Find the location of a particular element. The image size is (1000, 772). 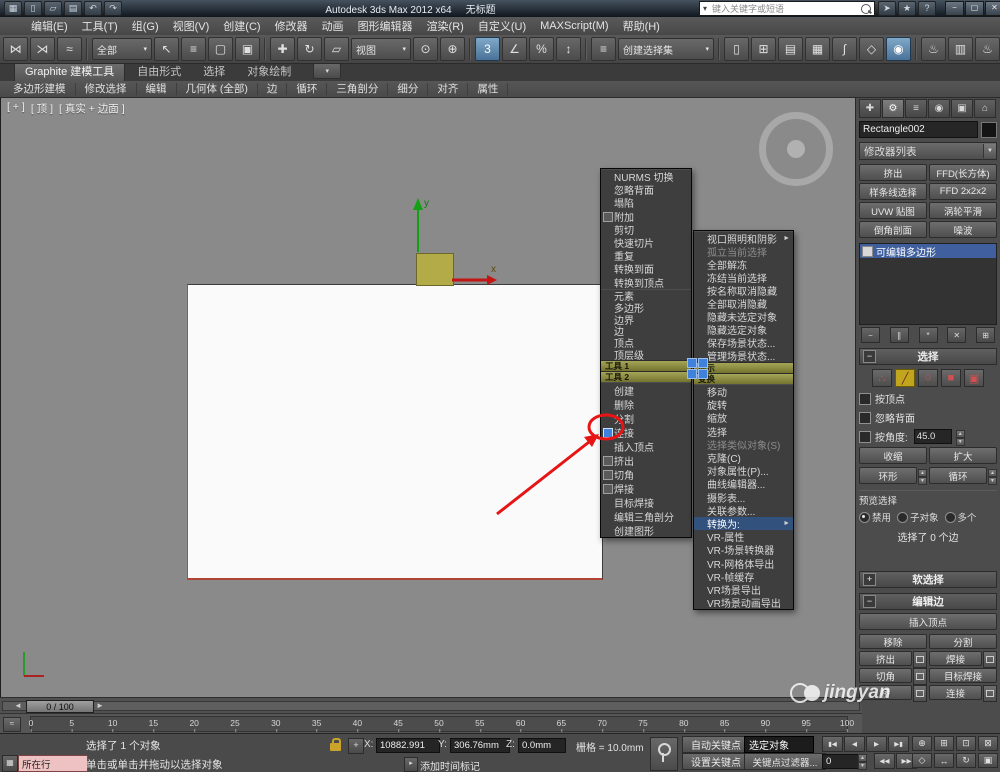

select-by-name-icon: ≡ is located at coordinates (193, 49).